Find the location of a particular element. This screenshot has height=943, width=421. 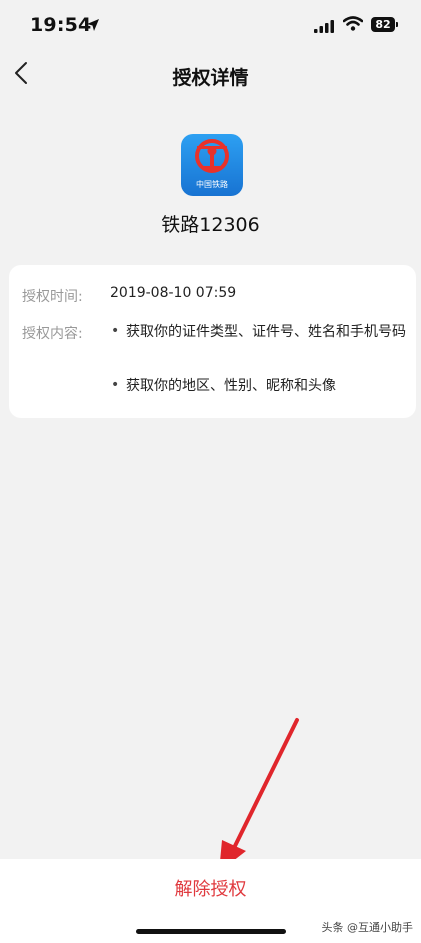

bottom-action-bar: 解除授权 头条 @互通小助手 is located at coordinates (210, 901).